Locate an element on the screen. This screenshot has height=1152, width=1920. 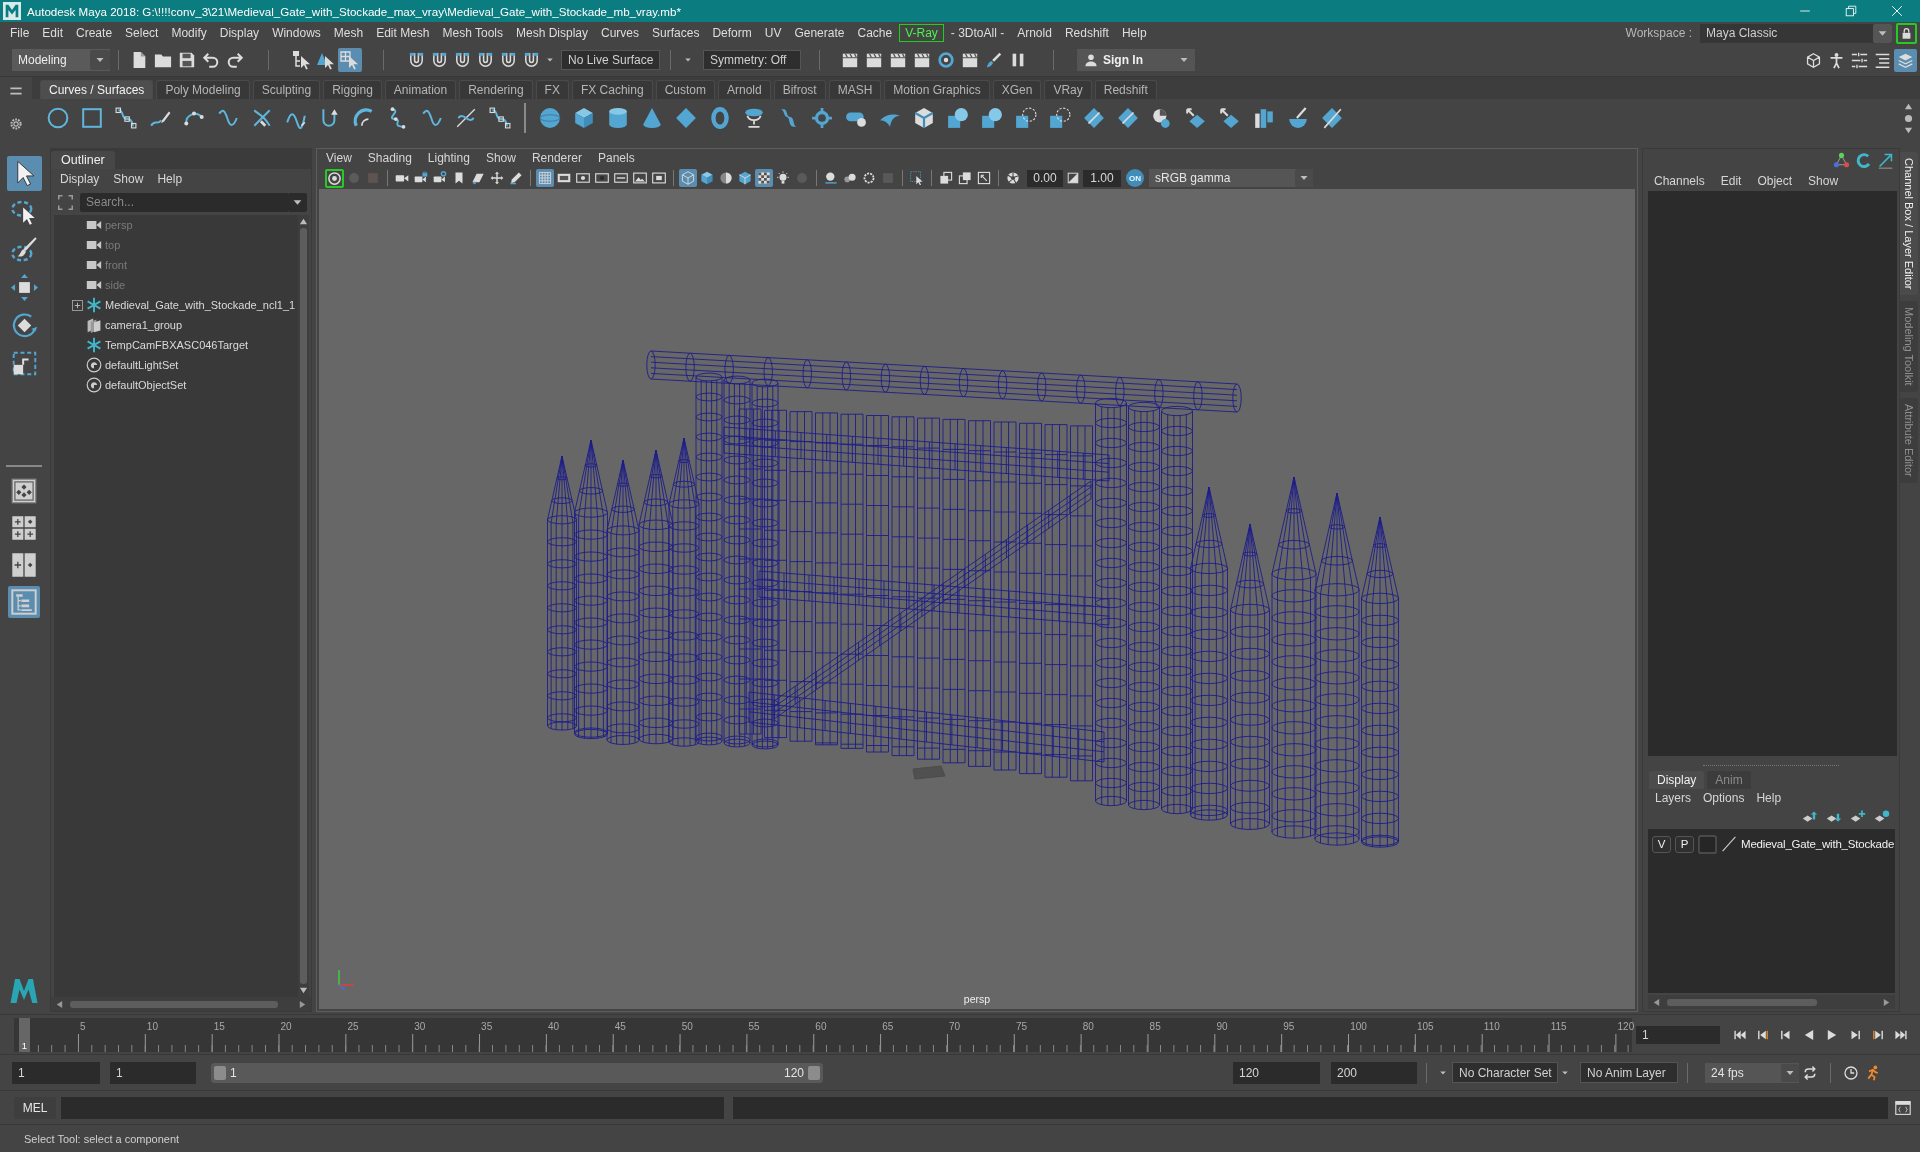
start-frame-field: 1 is located at coordinates (56, 1072).